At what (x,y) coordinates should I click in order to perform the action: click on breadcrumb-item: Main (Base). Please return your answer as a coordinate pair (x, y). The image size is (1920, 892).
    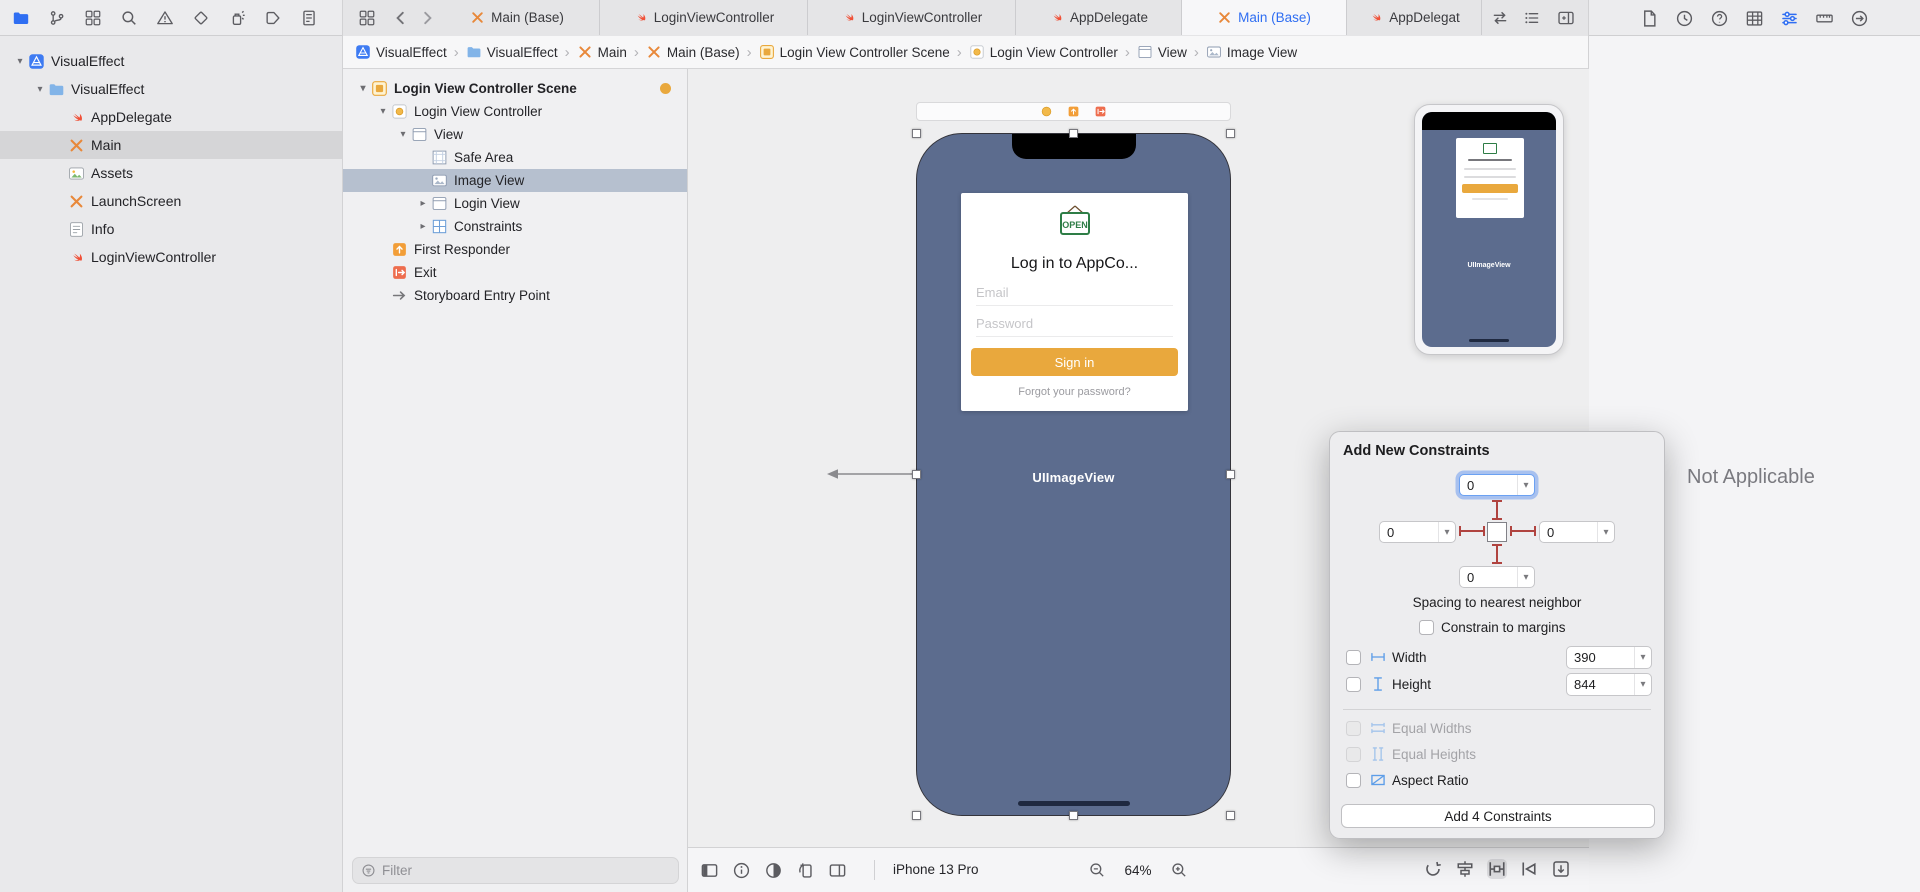
    Looking at the image, I should click on (693, 52).